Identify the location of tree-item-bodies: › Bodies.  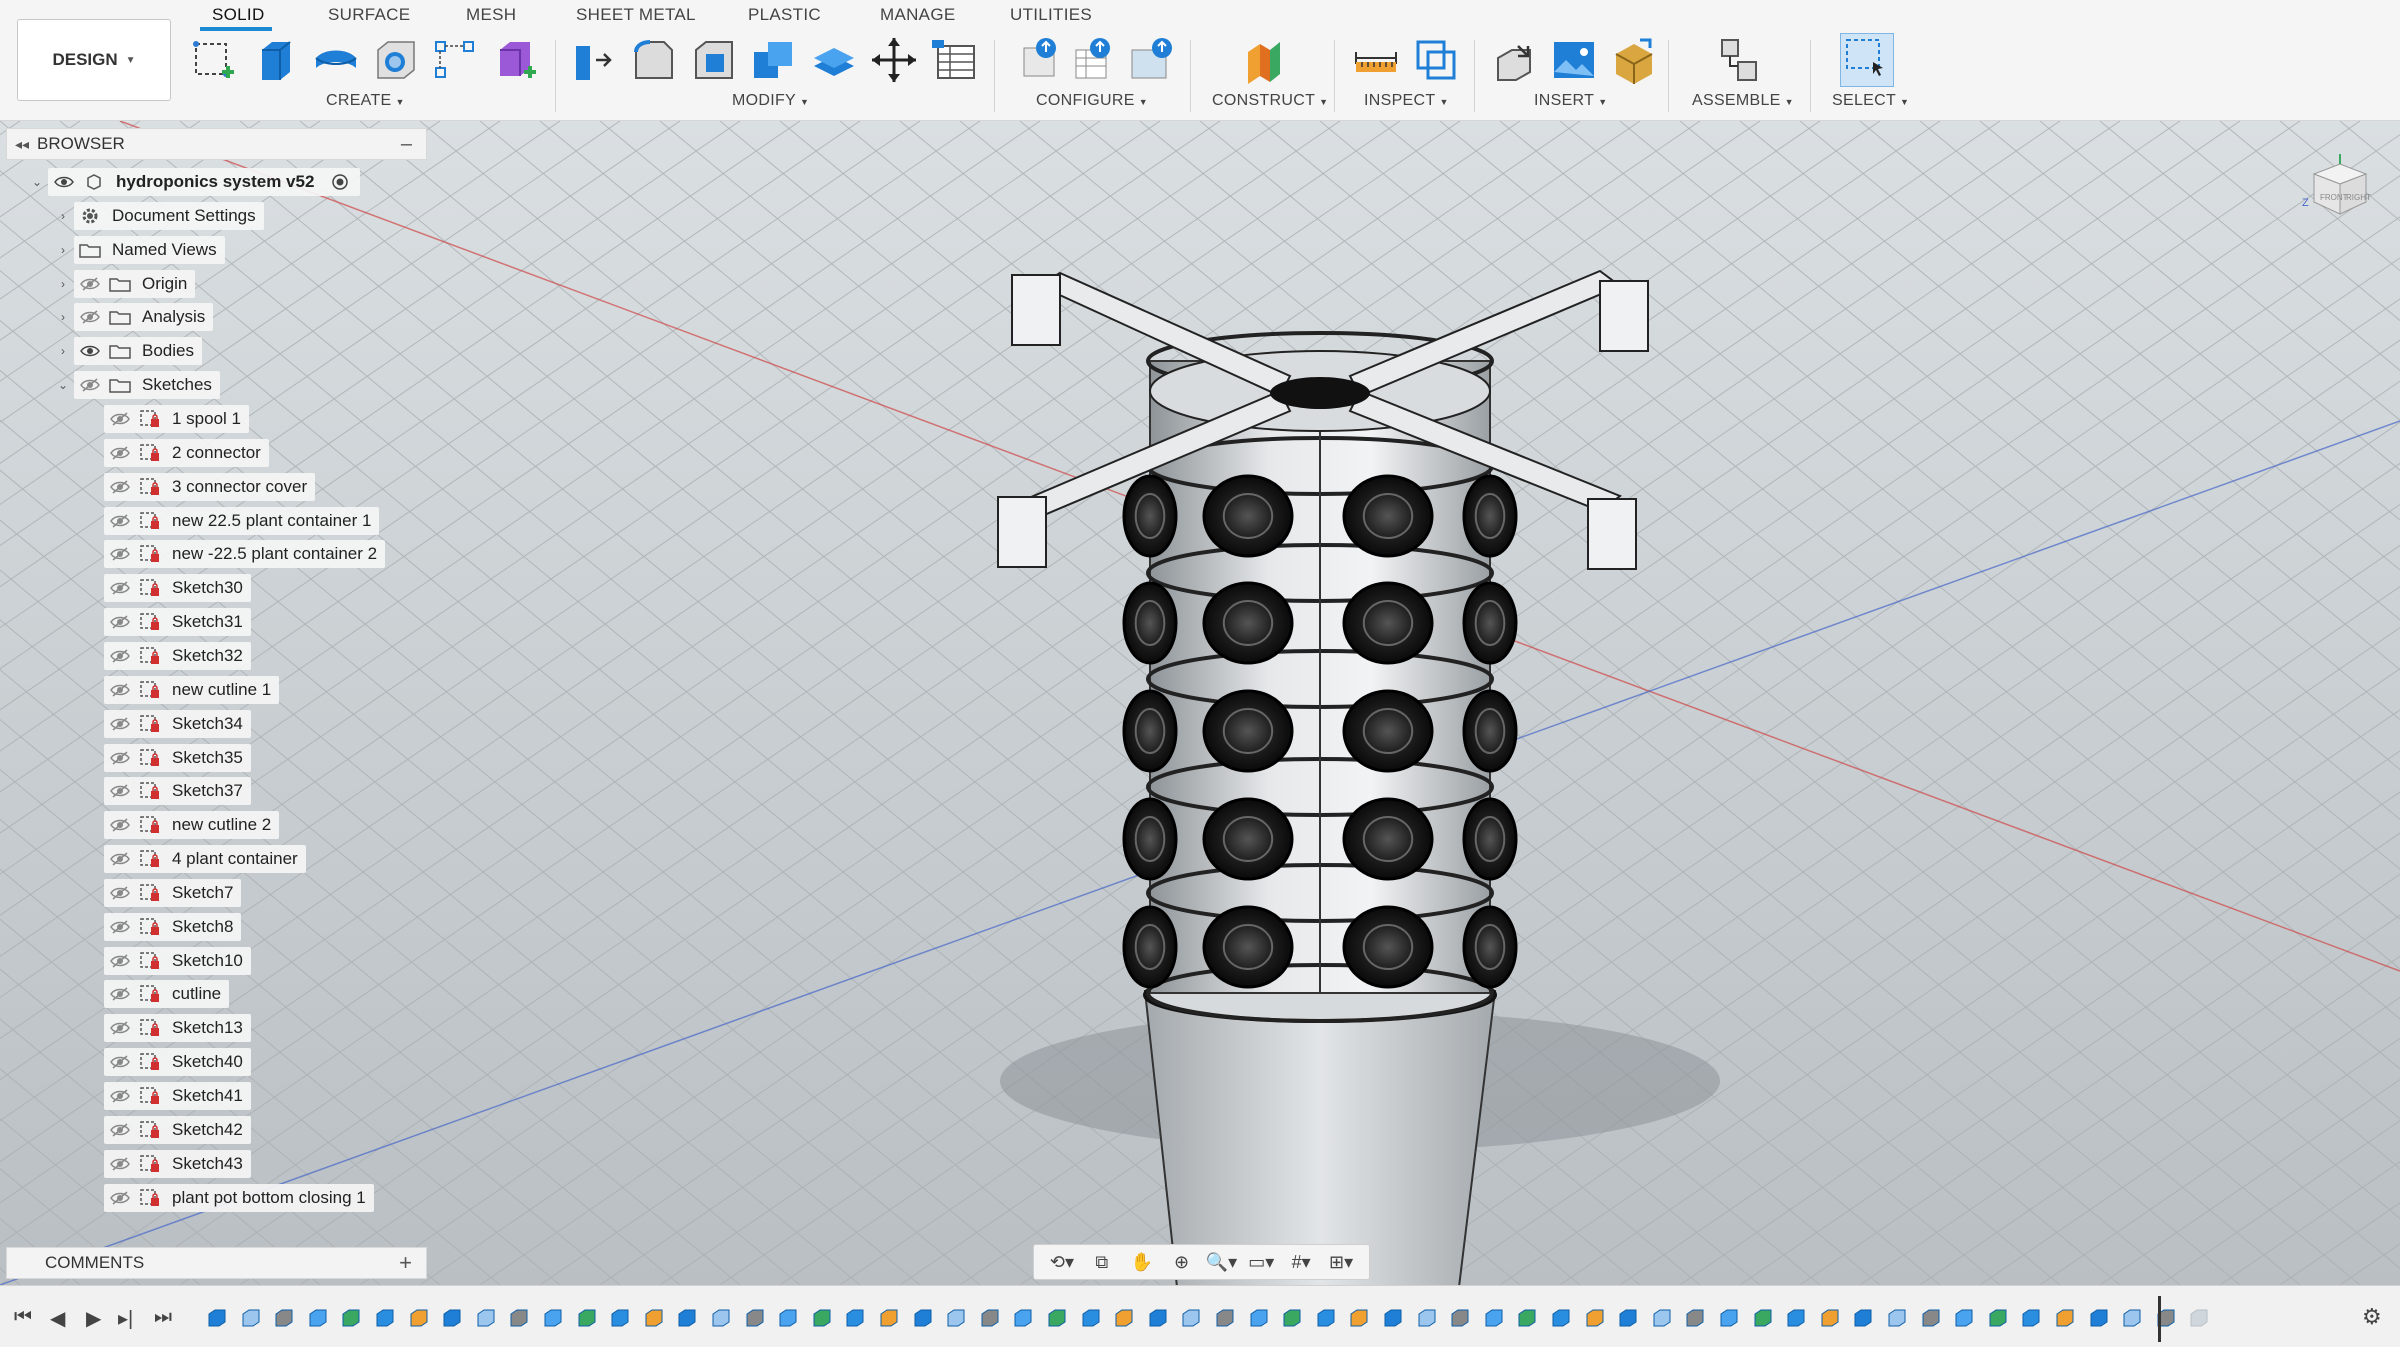
(127, 351).